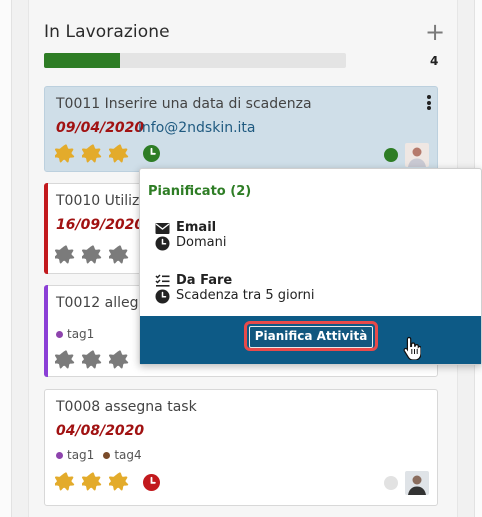 The width and height of the screenshot is (482, 517). I want to click on column-count: 4, so click(434, 61).